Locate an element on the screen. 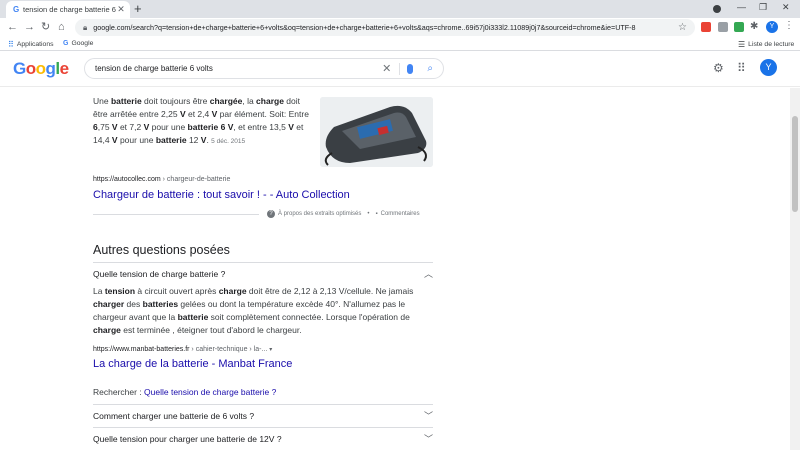 This screenshot has width=800, height=450. logo-letter: e is located at coordinates (64, 68).